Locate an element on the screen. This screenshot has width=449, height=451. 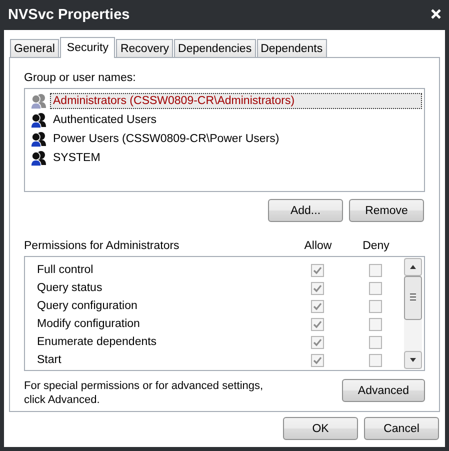
advanced-button: Advanced is located at coordinates (383, 390).